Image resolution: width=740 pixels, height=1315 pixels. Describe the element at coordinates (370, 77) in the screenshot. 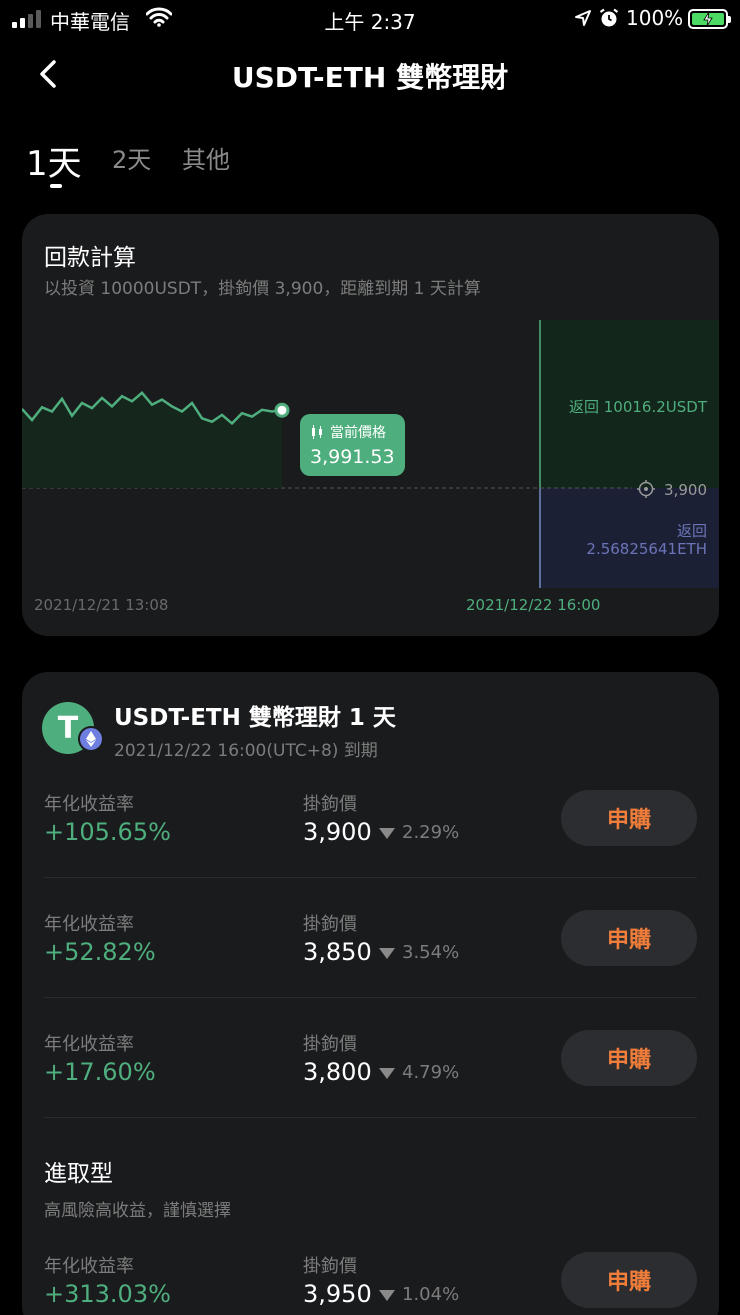

I see `page-title: USDT-ETH 雙幣理財` at that location.